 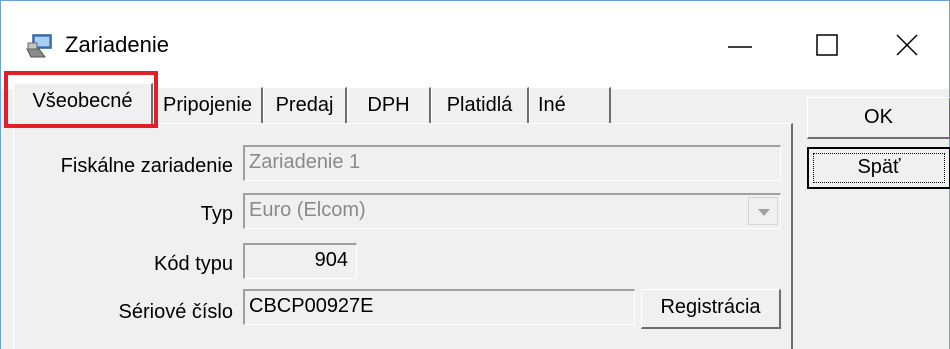 I want to click on chevron-down-icon, so click(x=764, y=212).